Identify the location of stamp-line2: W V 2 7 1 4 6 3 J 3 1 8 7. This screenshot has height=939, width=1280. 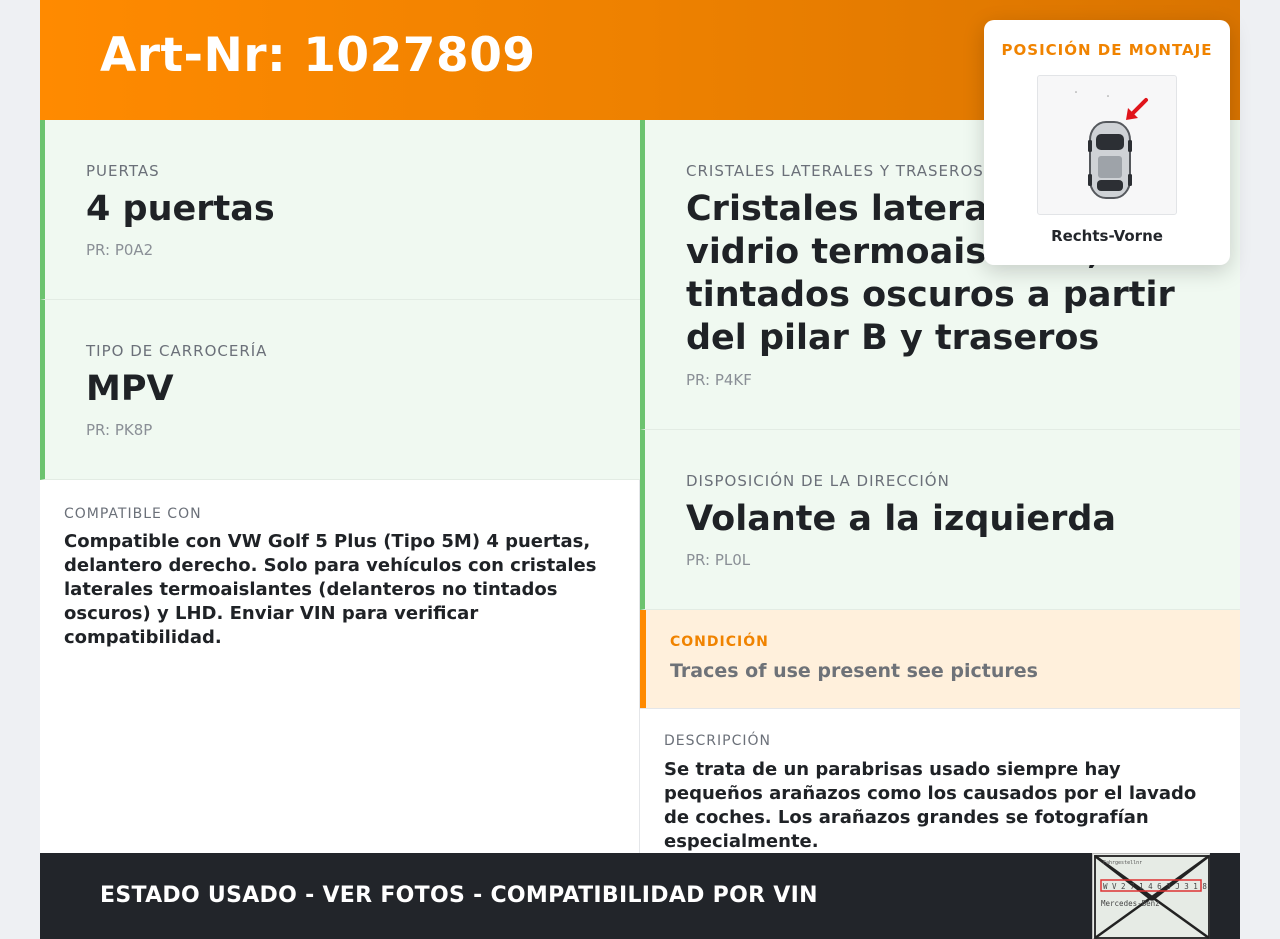
(1157, 886).